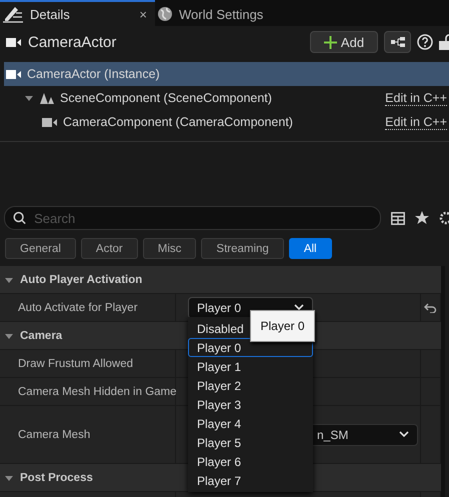  I want to click on property-name: Draw Frustum Allowed, so click(76, 364).